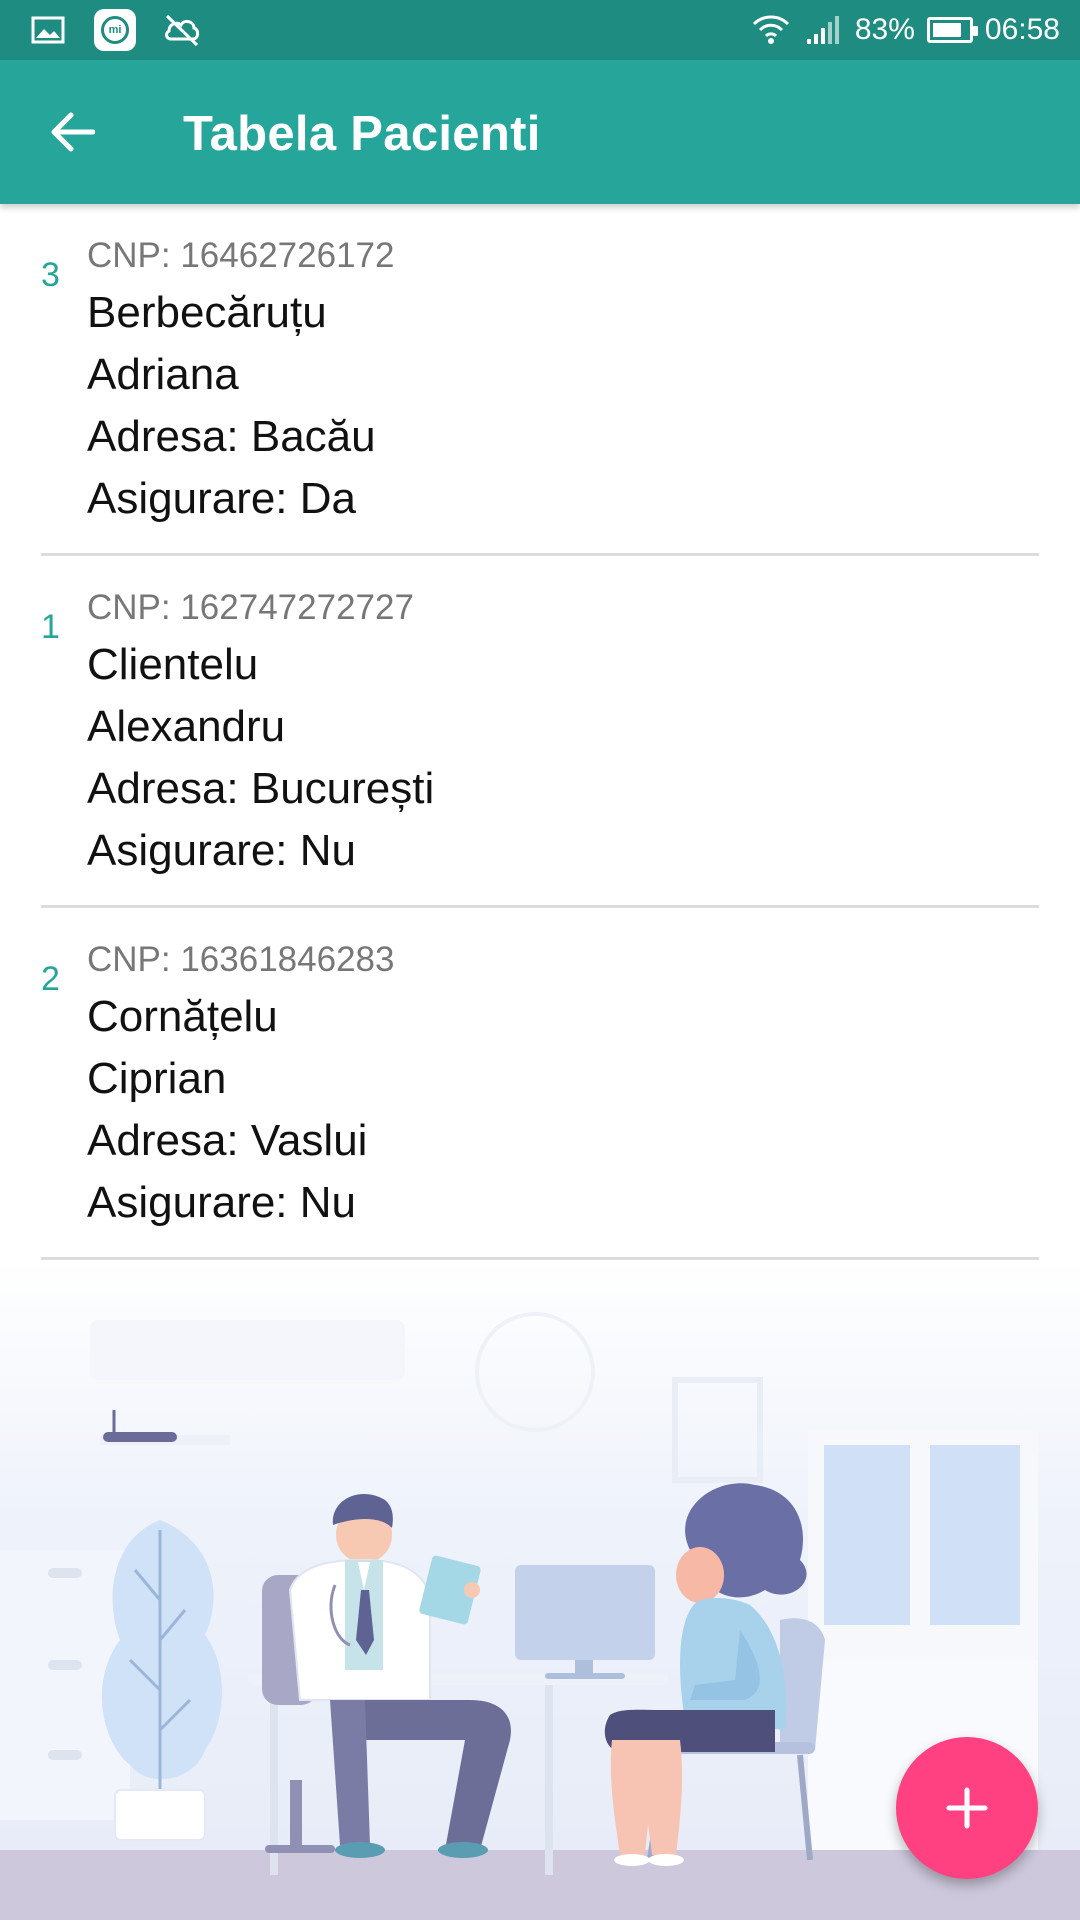 This screenshot has height=1920, width=1080. I want to click on signal-icon, so click(823, 30).